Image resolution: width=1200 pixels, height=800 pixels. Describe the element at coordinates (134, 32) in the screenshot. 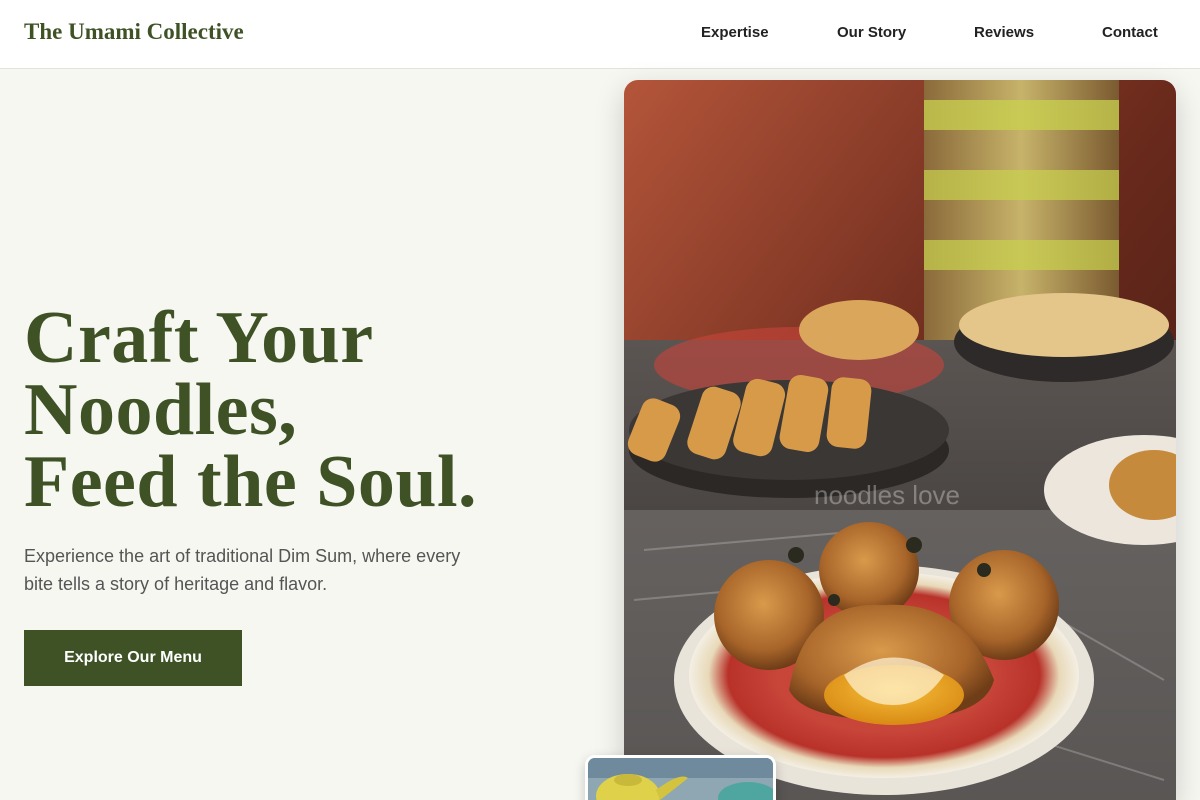

I see `brand-logo-text: The Umami Collective` at that location.